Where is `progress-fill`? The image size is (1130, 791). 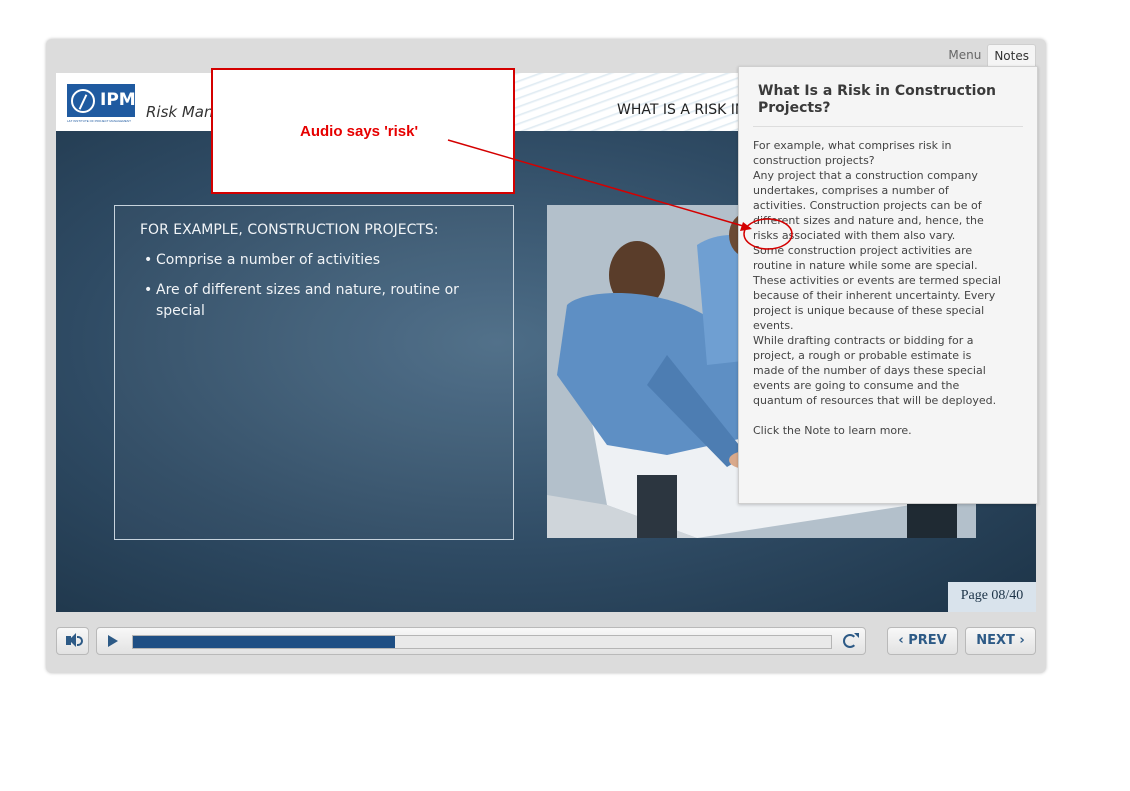 progress-fill is located at coordinates (264, 642).